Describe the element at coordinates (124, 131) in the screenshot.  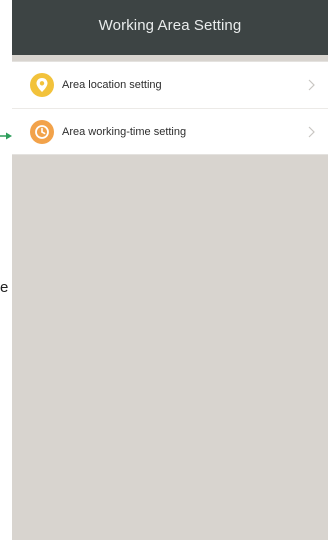
I see `row-label: Area working-time setting` at that location.